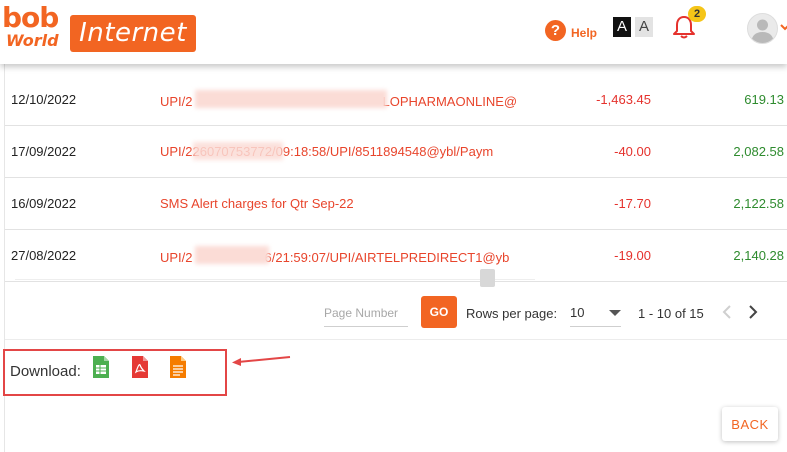  Describe the element at coordinates (393, 32) in the screenshot. I see `top-header: bob World Internet ? Help A A 2` at that location.